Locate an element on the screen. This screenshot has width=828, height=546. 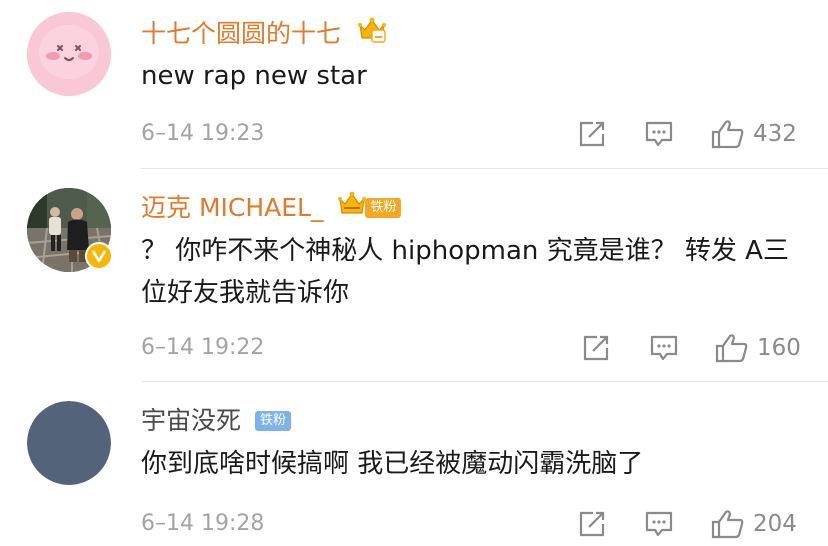
like-button: 204 is located at coordinates (754, 524).